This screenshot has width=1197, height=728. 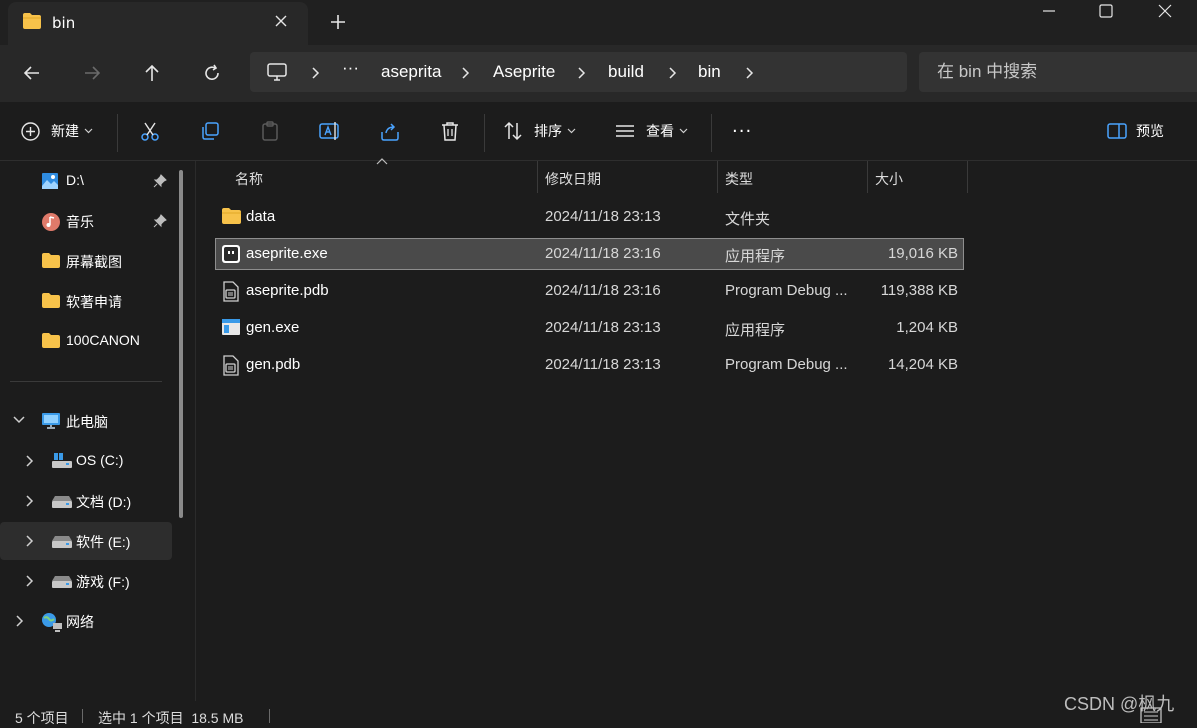 I want to click on sidebar-item-drive-c: OS (C:), so click(x=86, y=461).